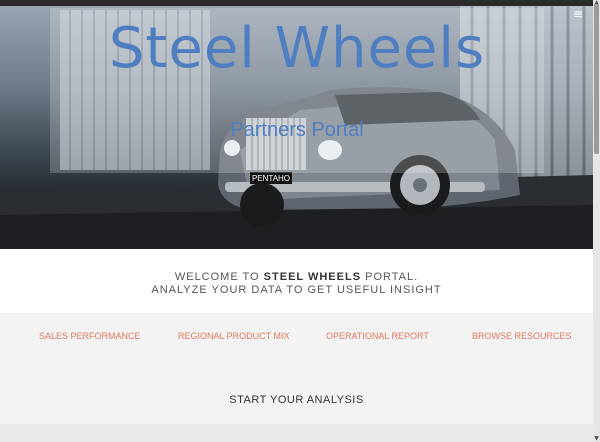  What do you see at coordinates (234, 336) in the screenshot?
I see `nav-link-regional-product-mix: REGIONAL PRODUCT MIX` at bounding box center [234, 336].